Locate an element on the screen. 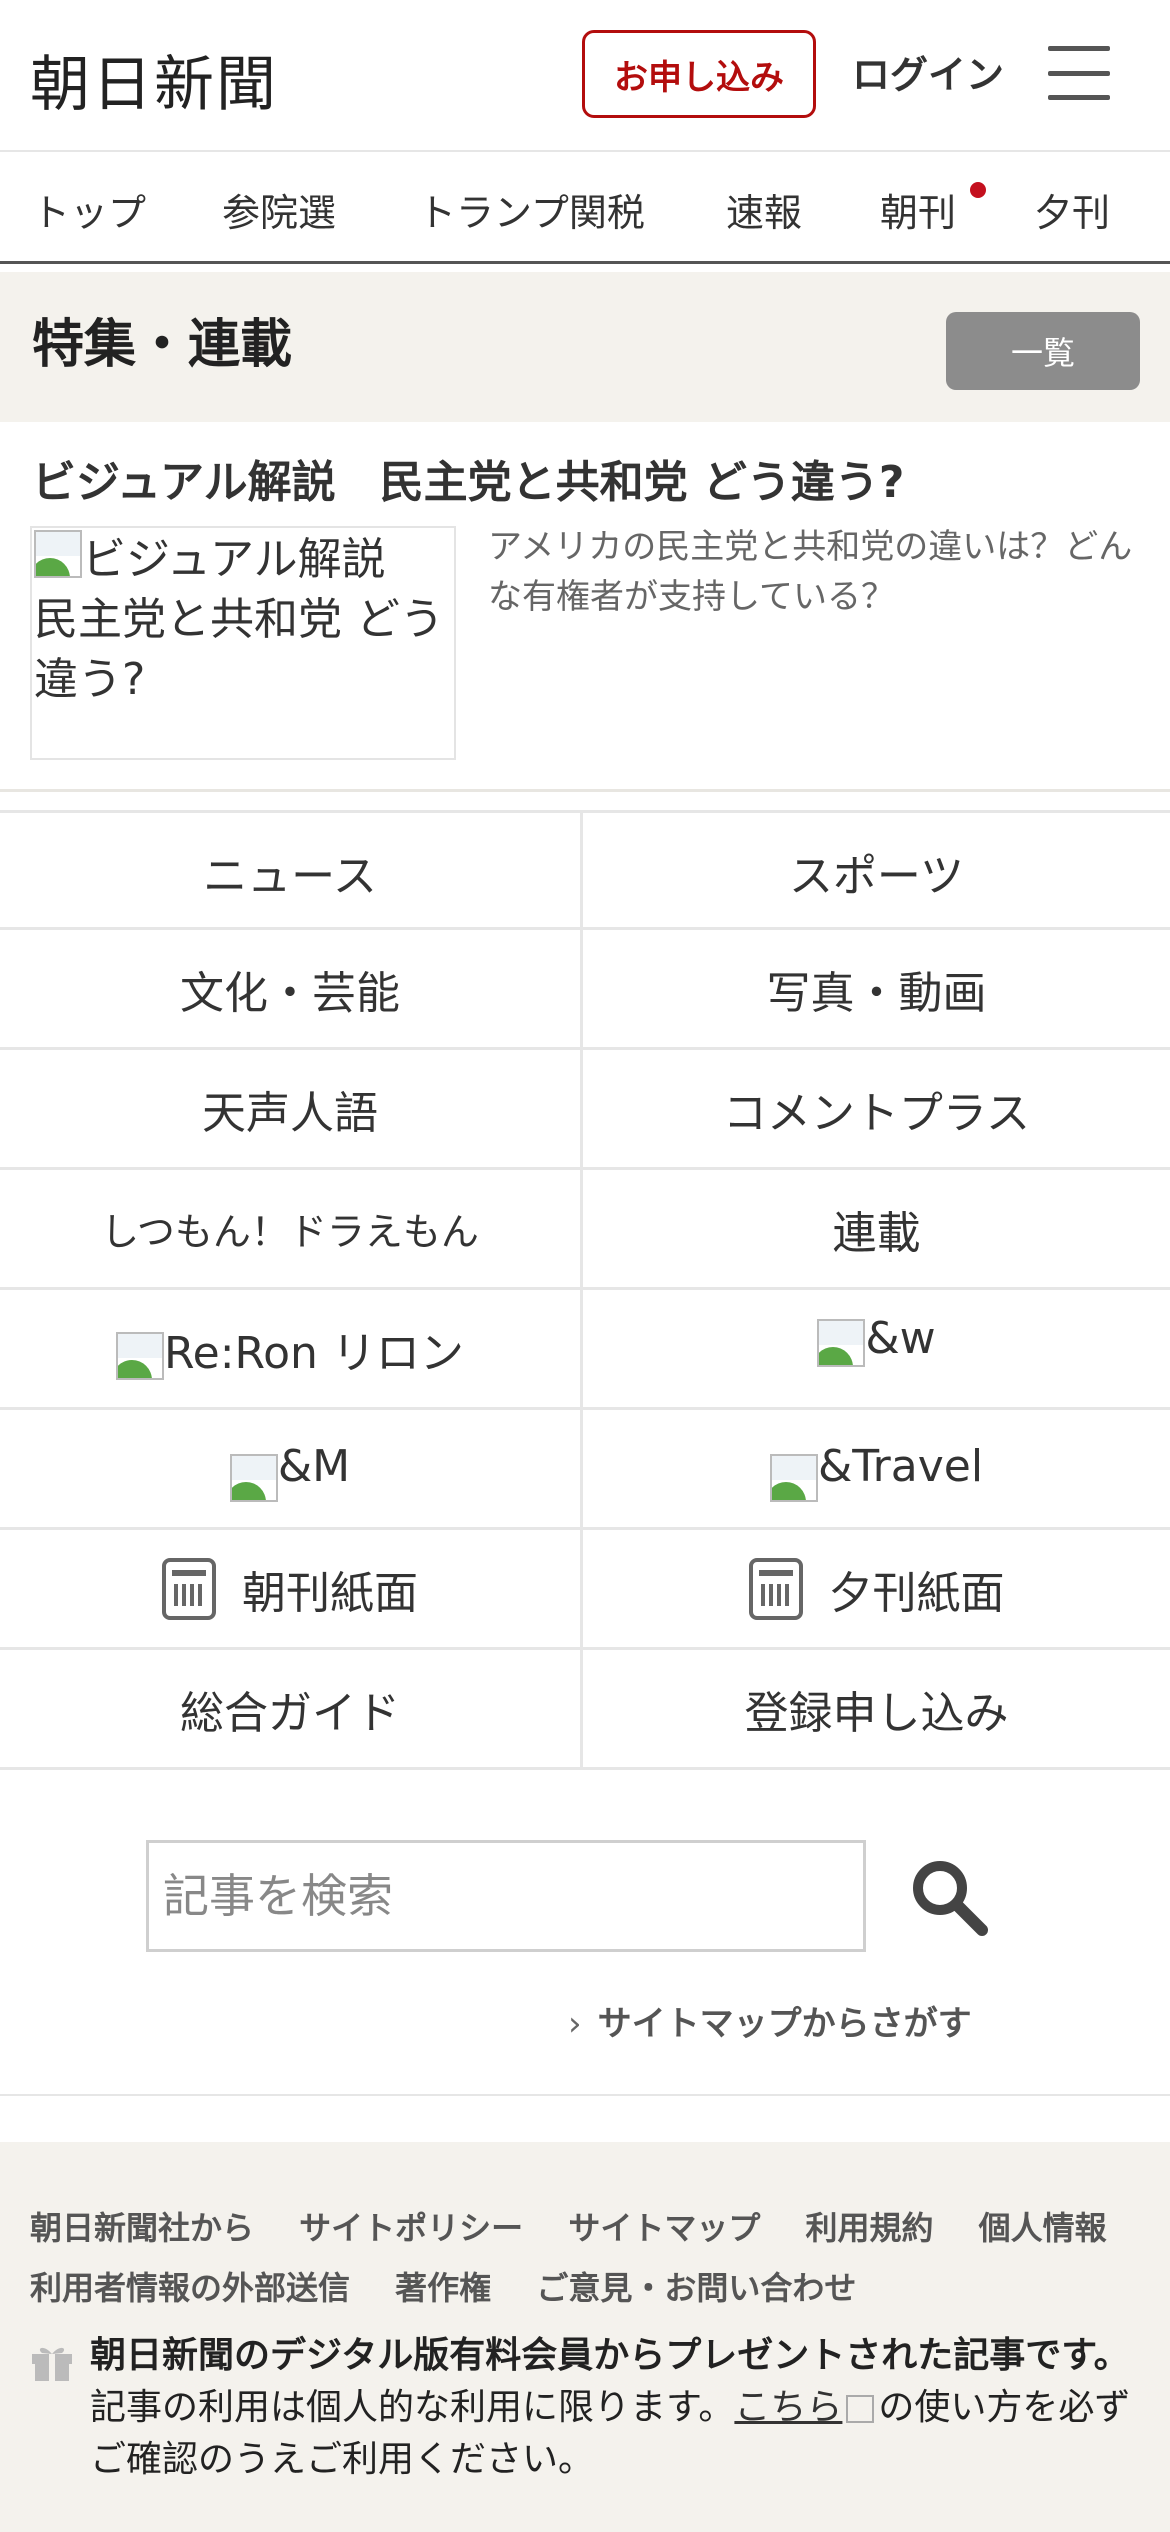 This screenshot has height=2532, width=1170. hamburger-menu-icon is located at coordinates (1079, 73).